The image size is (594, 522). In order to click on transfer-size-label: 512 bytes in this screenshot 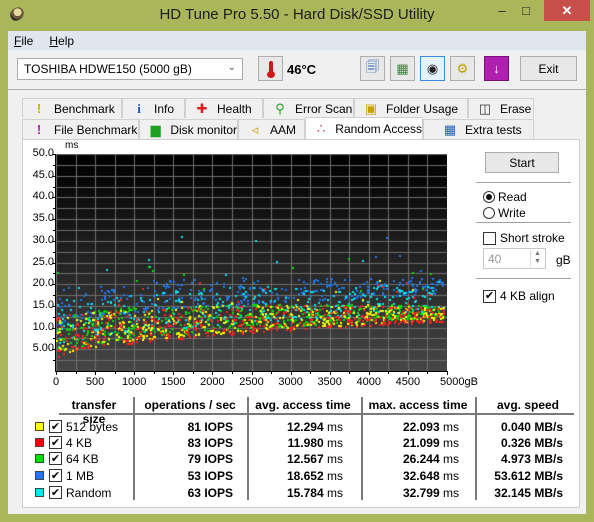, I will do `click(92, 427)`.